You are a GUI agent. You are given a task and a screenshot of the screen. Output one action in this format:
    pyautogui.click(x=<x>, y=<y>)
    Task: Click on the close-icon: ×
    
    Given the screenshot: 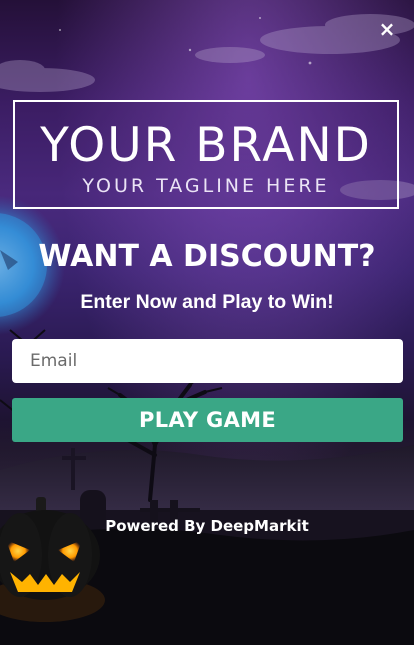 What is the action you would take?
    pyautogui.click(x=387, y=29)
    